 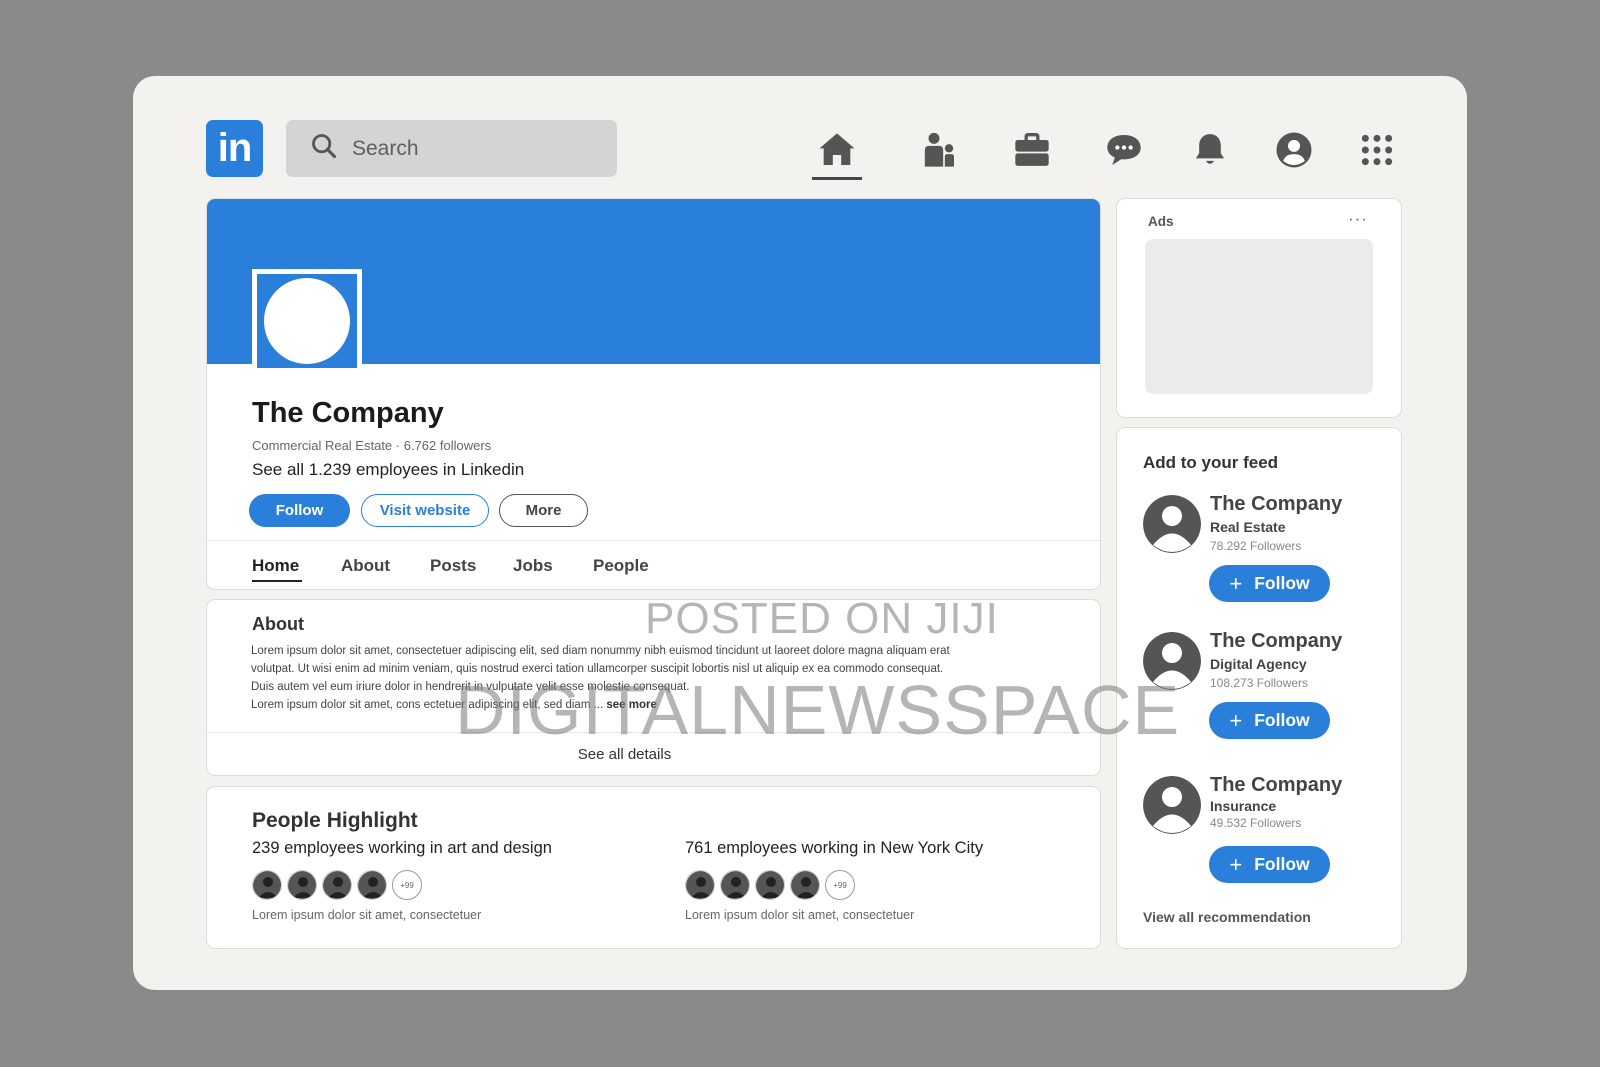 I want to click on ads-card: Ads ···, so click(x=1259, y=308).